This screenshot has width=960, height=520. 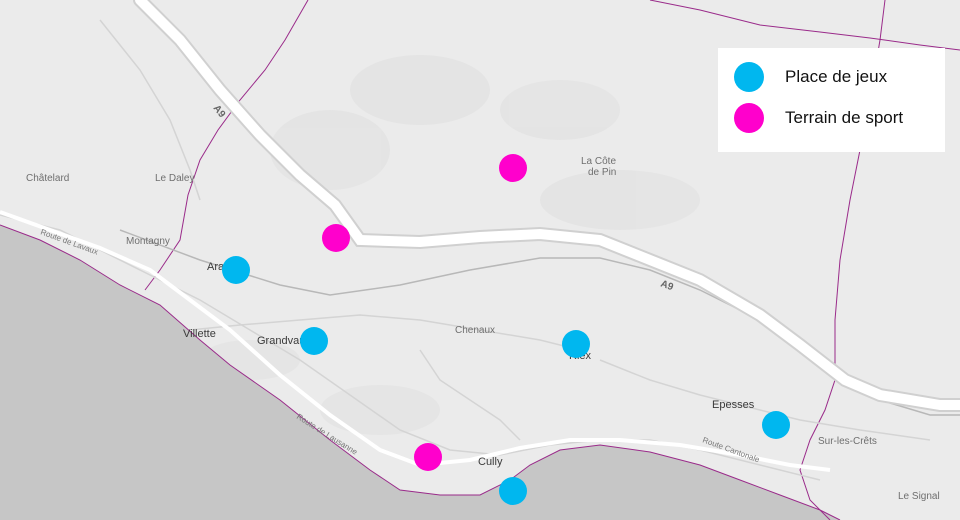 I want to click on playground-swatch-icon, so click(x=749, y=77).